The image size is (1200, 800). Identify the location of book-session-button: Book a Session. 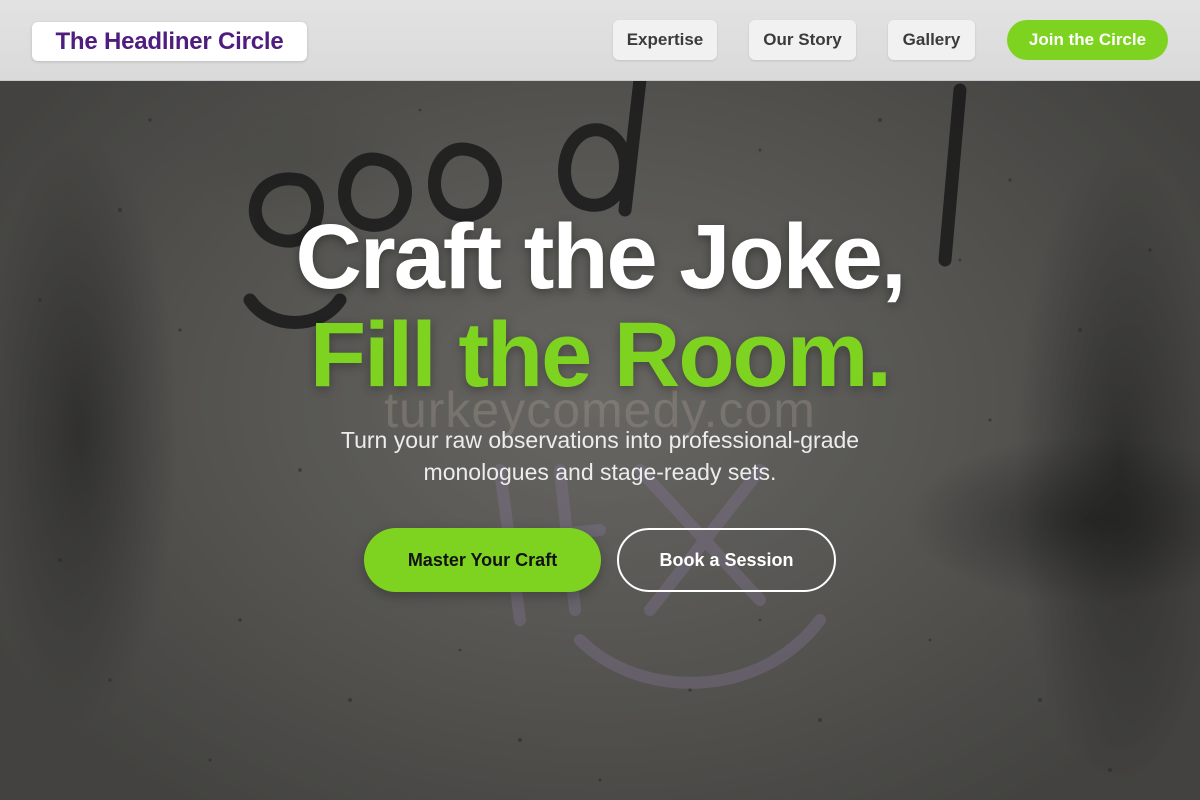
(726, 560).